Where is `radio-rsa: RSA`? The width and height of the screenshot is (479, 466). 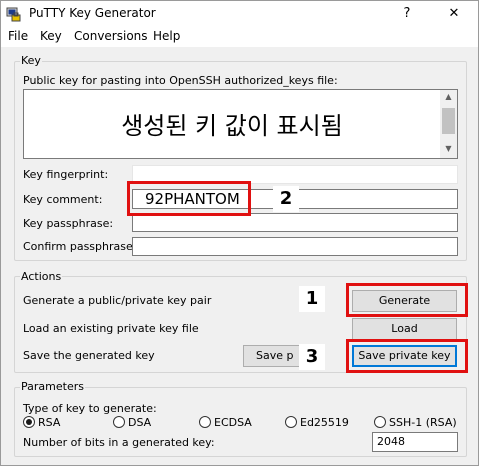
radio-rsa: RSA is located at coordinates (41, 422).